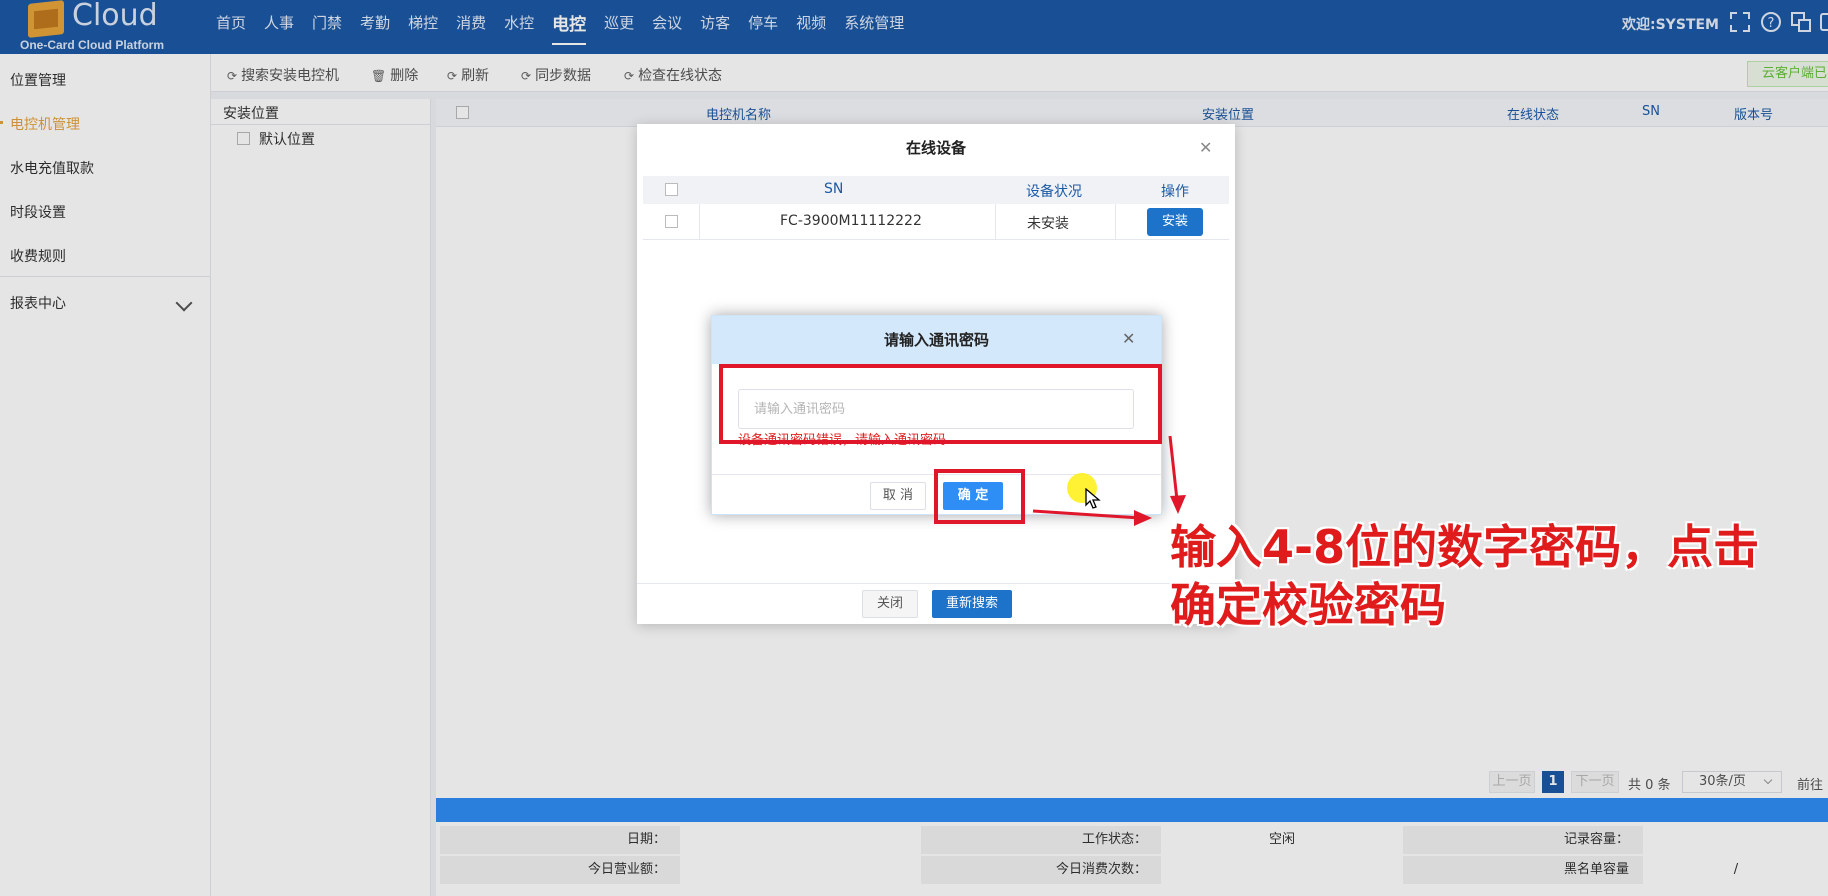 This screenshot has height=896, width=1828. What do you see at coordinates (1308, 605) in the screenshot?
I see `annotation-line-2: 确定校验密码` at bounding box center [1308, 605].